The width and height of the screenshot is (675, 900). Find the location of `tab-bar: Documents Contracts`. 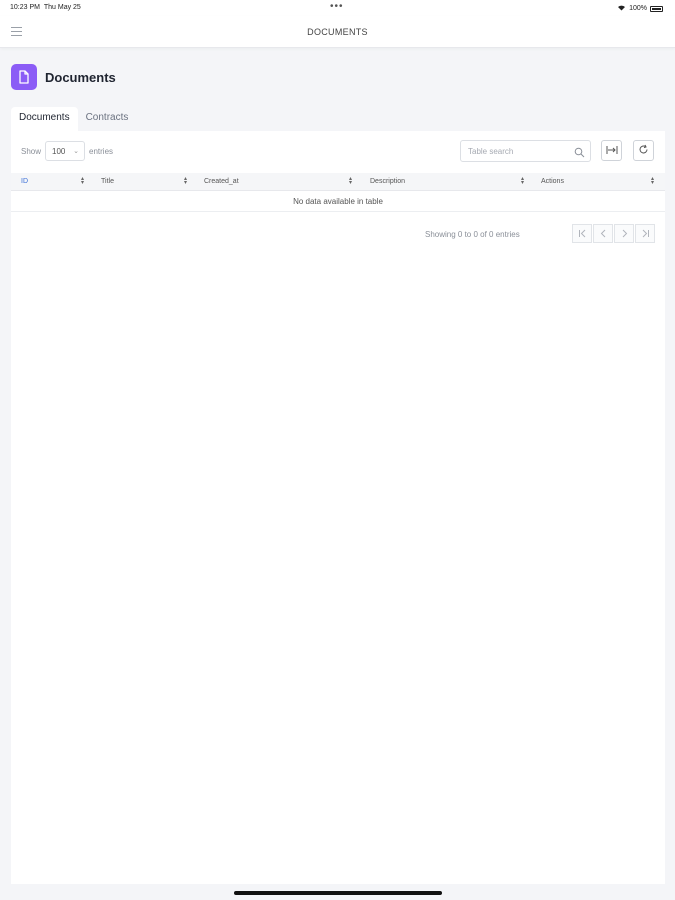

tab-bar: Documents Contracts is located at coordinates (73, 119).